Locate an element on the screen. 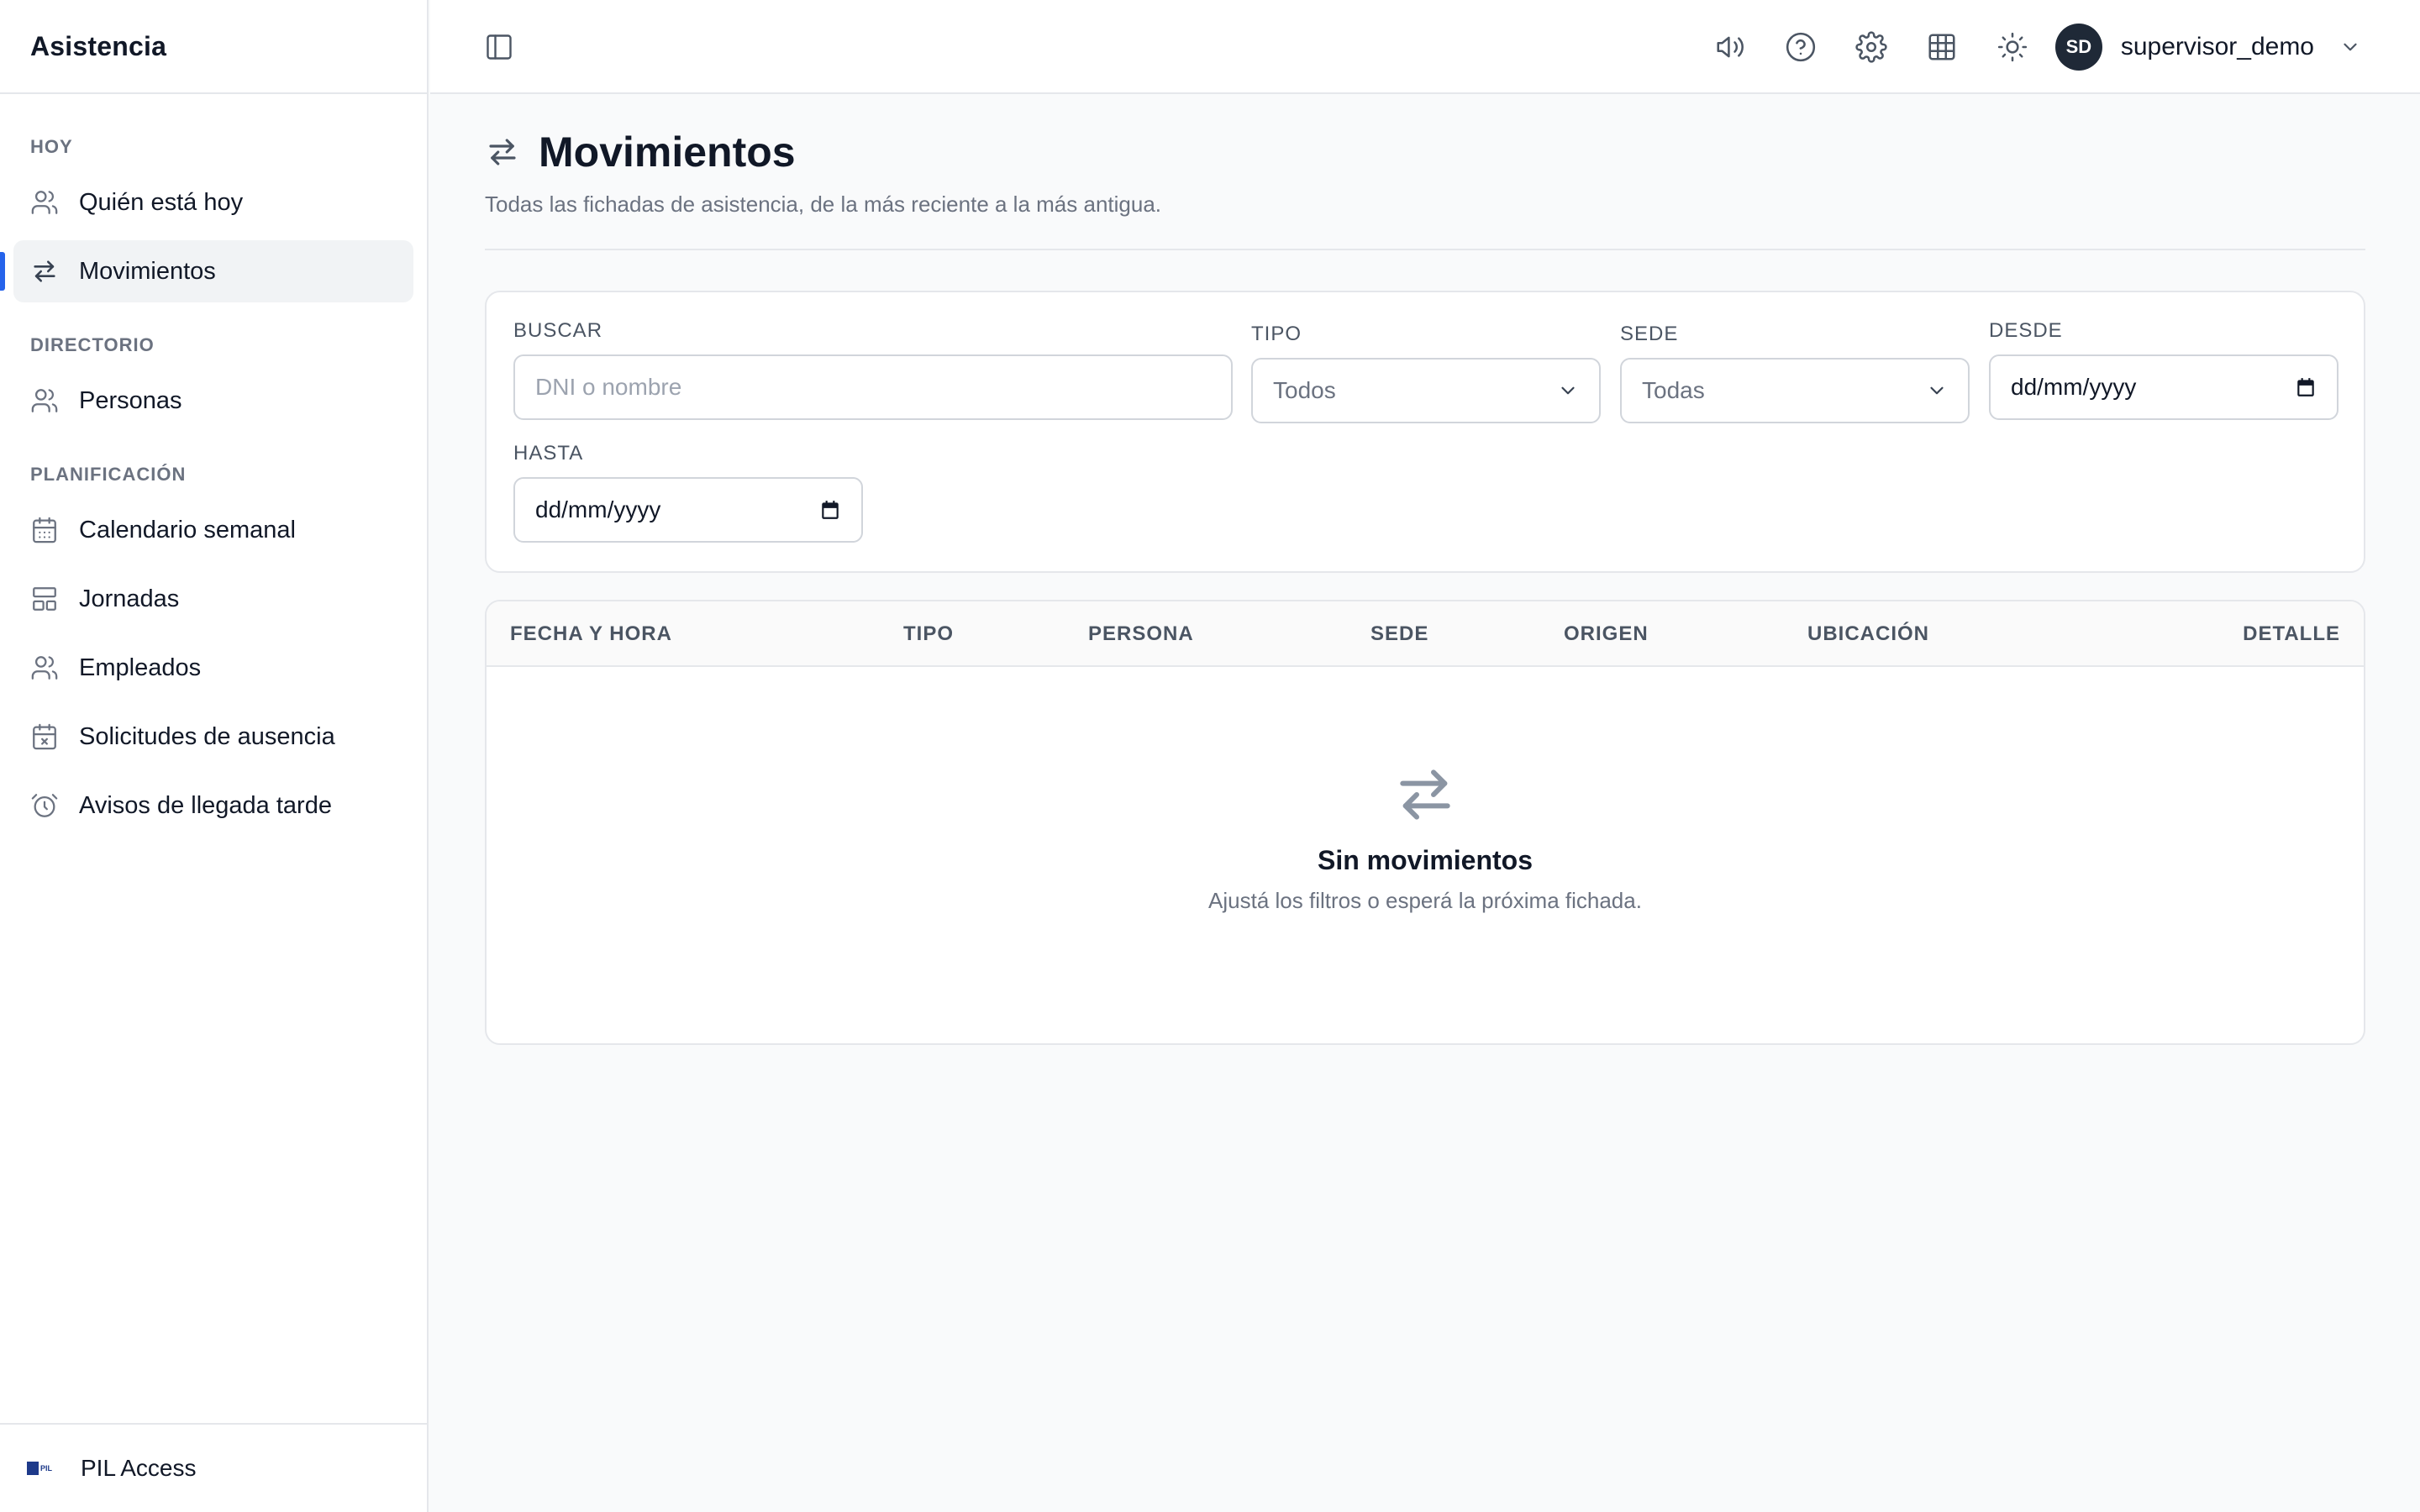 Image resolution: width=2420 pixels, height=1512 pixels. help-icon is located at coordinates (1801, 47).